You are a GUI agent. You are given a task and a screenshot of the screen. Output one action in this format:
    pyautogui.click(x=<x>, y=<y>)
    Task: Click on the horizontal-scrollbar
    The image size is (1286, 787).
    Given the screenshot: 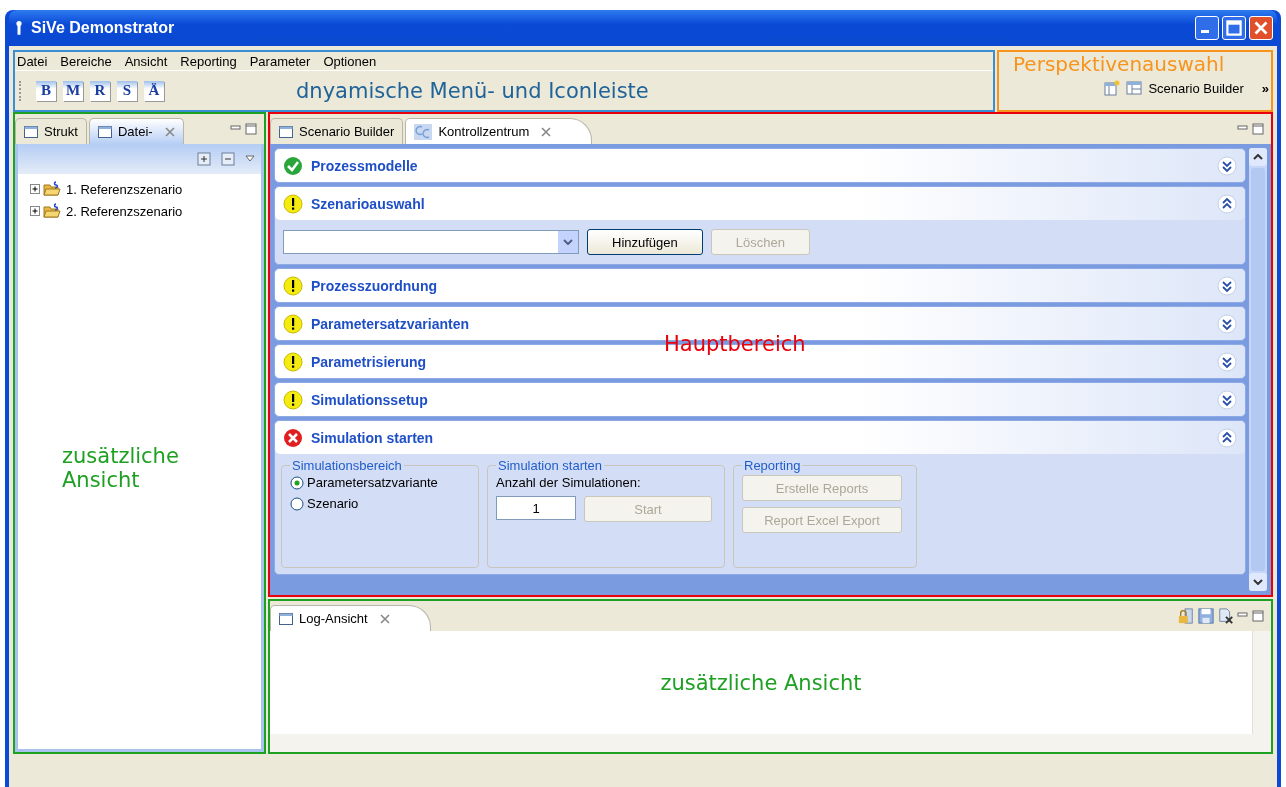 What is the action you would take?
    pyautogui.click(x=770, y=743)
    